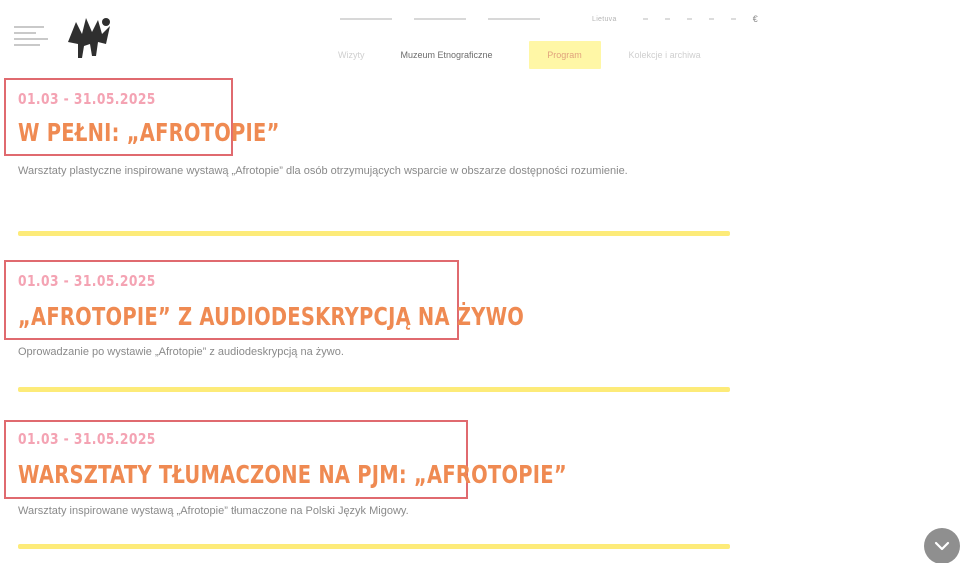 This screenshot has height=563, width=960. I want to click on chevron-down-icon, so click(942, 546).